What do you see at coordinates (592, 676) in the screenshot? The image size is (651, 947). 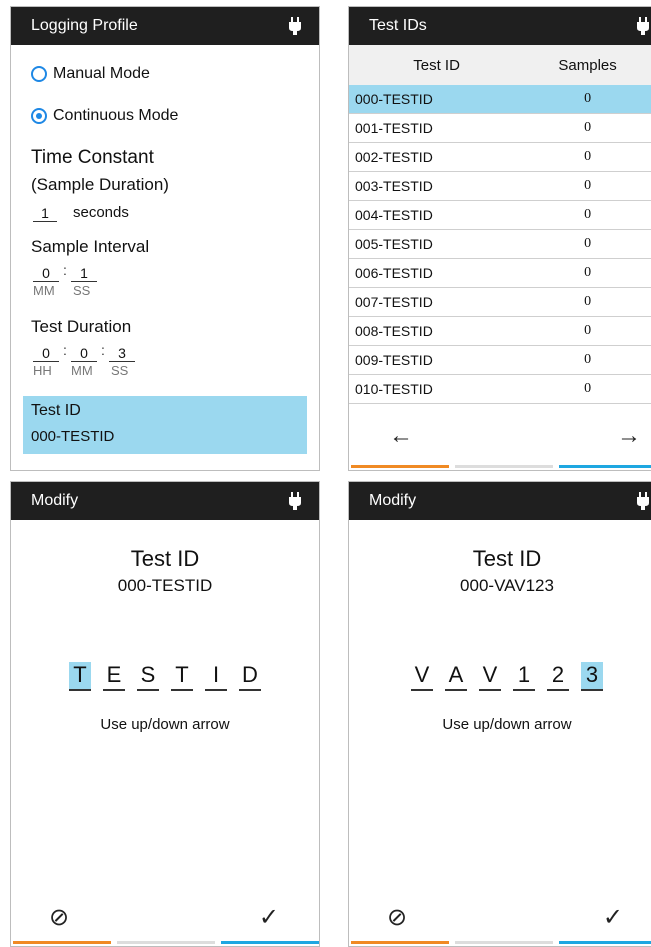 I see `char-slot: 3` at bounding box center [592, 676].